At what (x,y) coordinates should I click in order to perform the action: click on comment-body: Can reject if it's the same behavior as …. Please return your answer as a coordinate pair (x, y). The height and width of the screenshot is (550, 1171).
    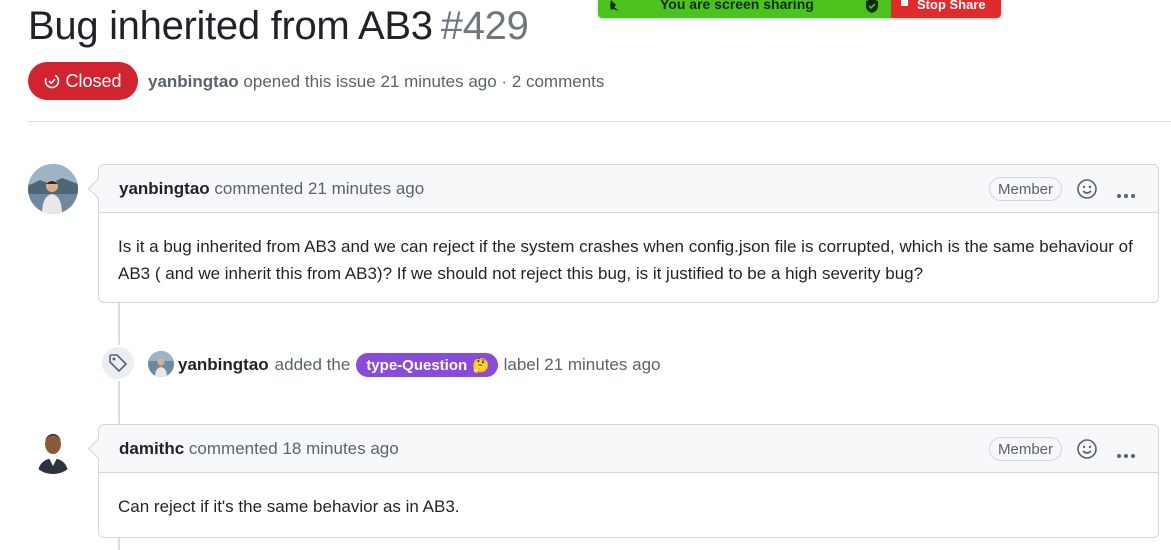
    Looking at the image, I should click on (289, 506).